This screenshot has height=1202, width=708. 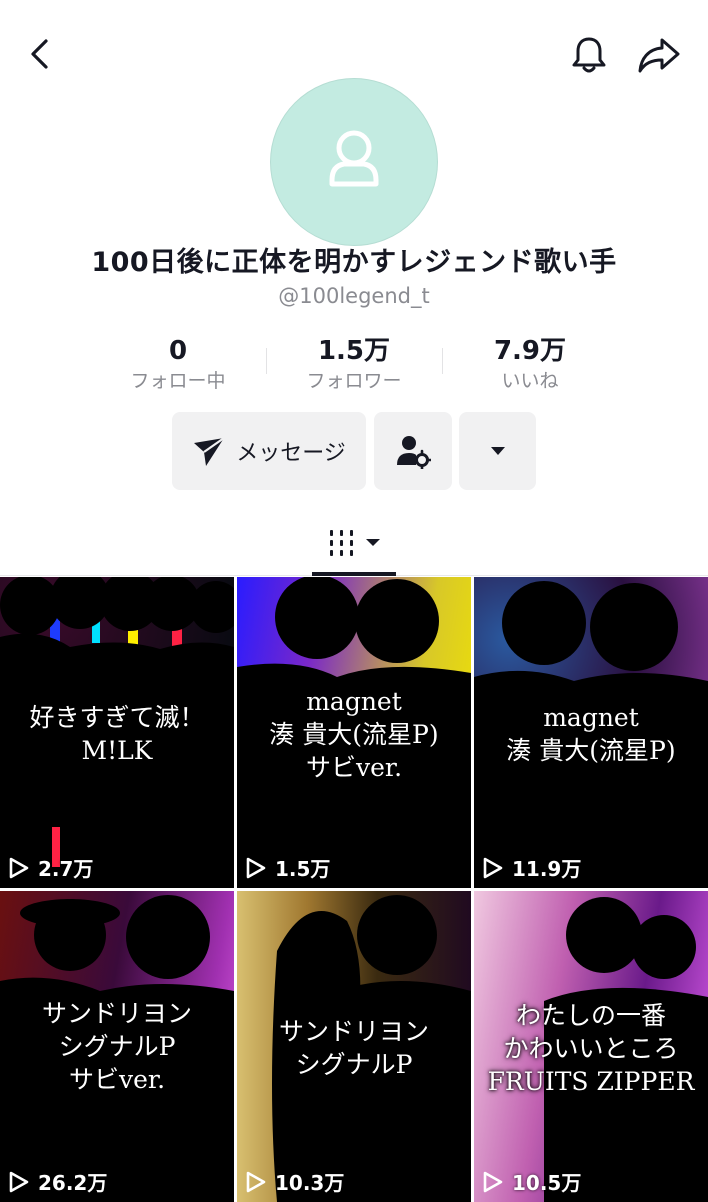 I want to click on more-options-button, so click(x=497, y=451).